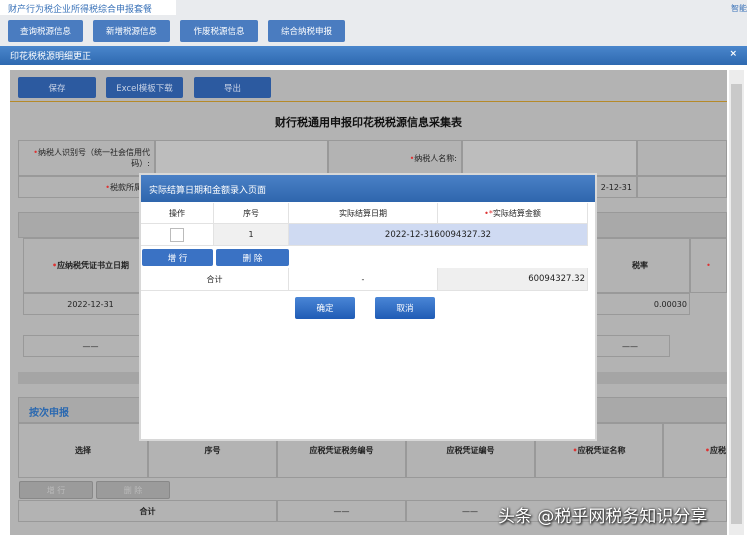  I want to click on row-operation, so click(177, 235).